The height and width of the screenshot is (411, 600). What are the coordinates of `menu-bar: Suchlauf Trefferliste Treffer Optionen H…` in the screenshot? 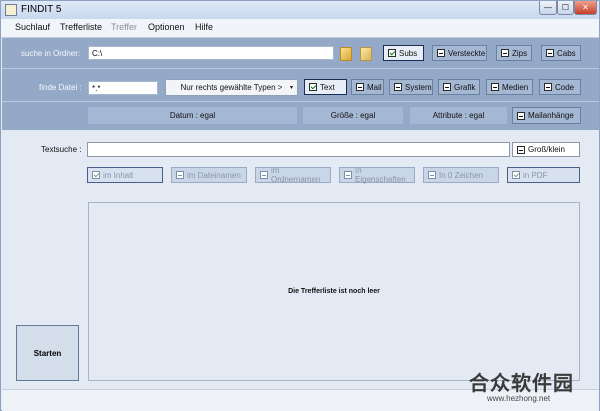 It's located at (300, 28).